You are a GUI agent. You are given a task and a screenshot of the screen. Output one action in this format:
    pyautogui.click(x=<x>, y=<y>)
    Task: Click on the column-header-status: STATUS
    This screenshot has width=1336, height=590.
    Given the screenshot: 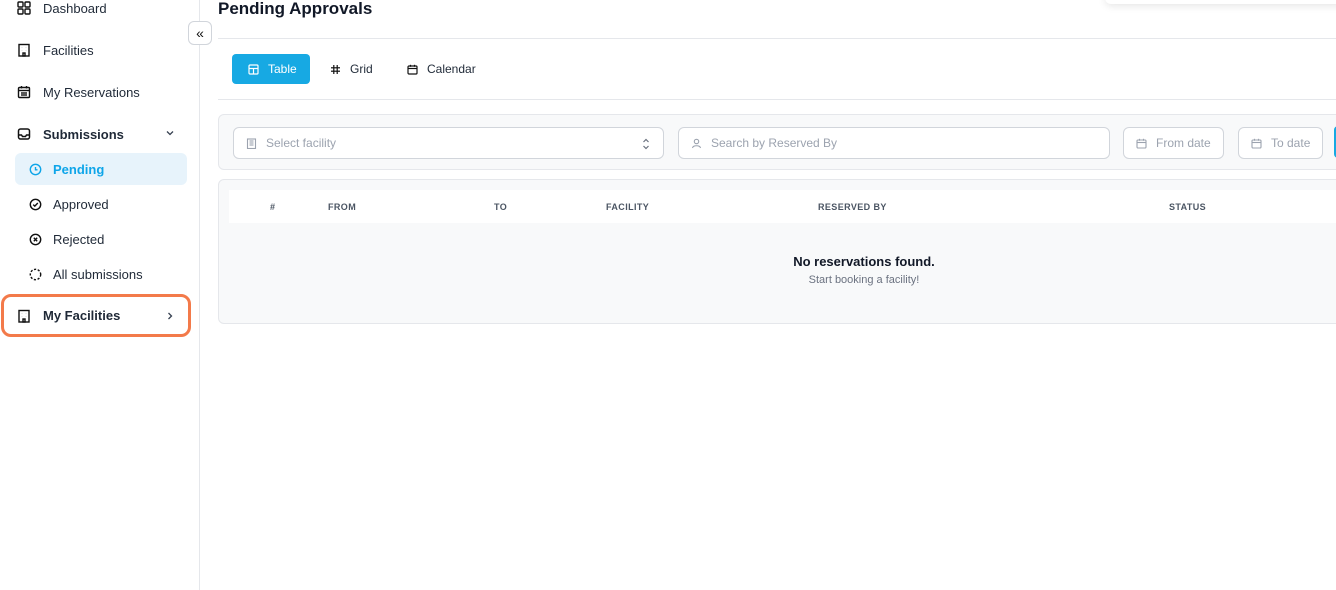 What is the action you would take?
    pyautogui.click(x=1188, y=207)
    